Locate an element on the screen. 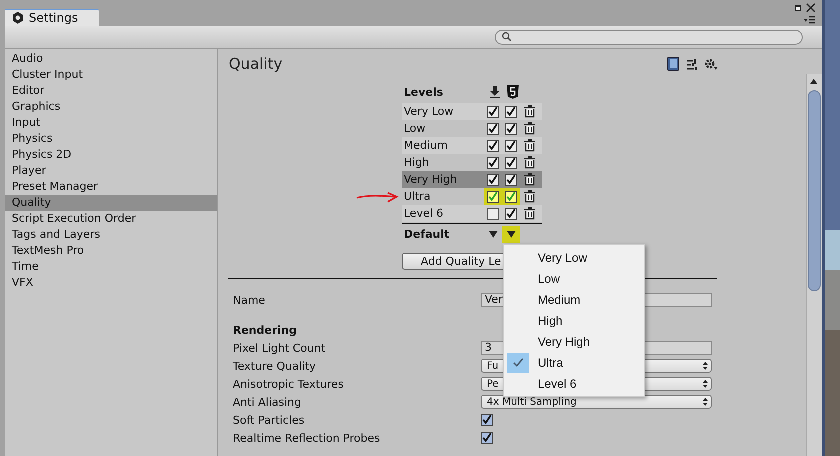 The image size is (840, 456). sidebar-item: Editor is located at coordinates (111, 91).